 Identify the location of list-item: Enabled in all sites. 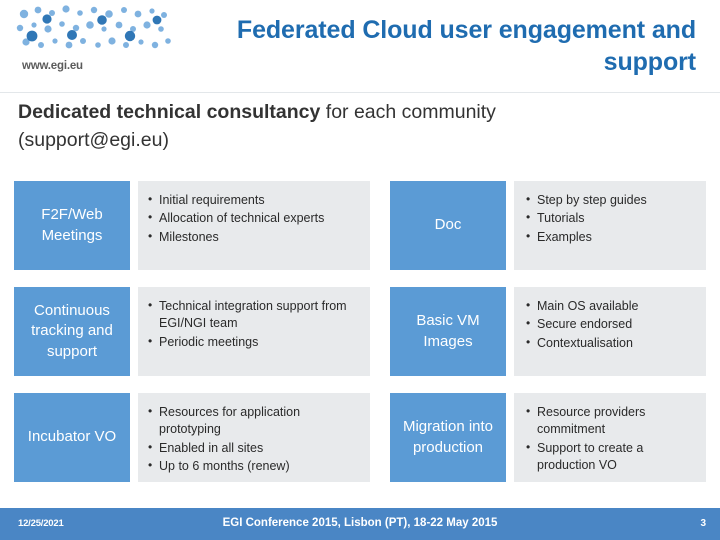
(254, 447).